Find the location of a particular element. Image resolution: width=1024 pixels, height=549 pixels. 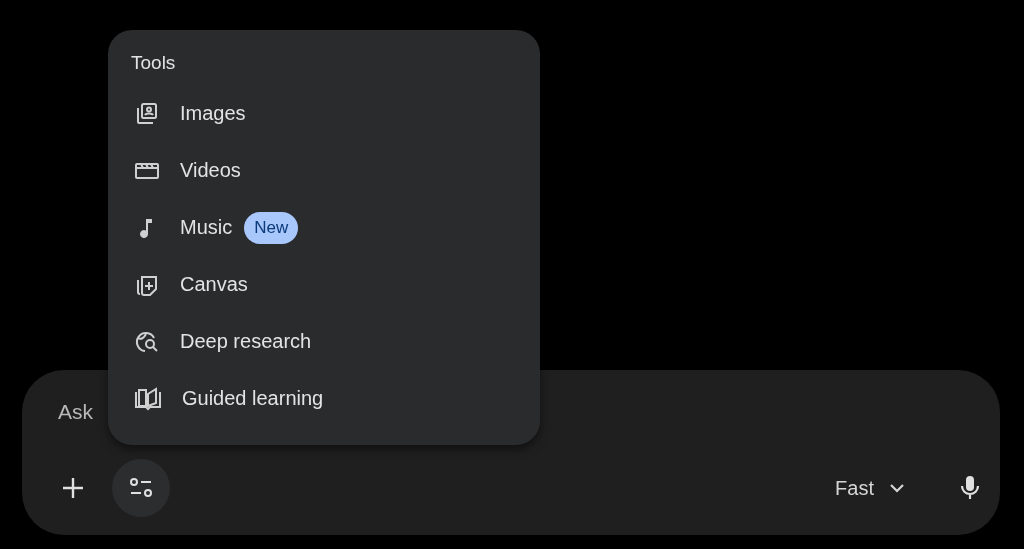

menu-item: Guided learning is located at coordinates (324, 398).